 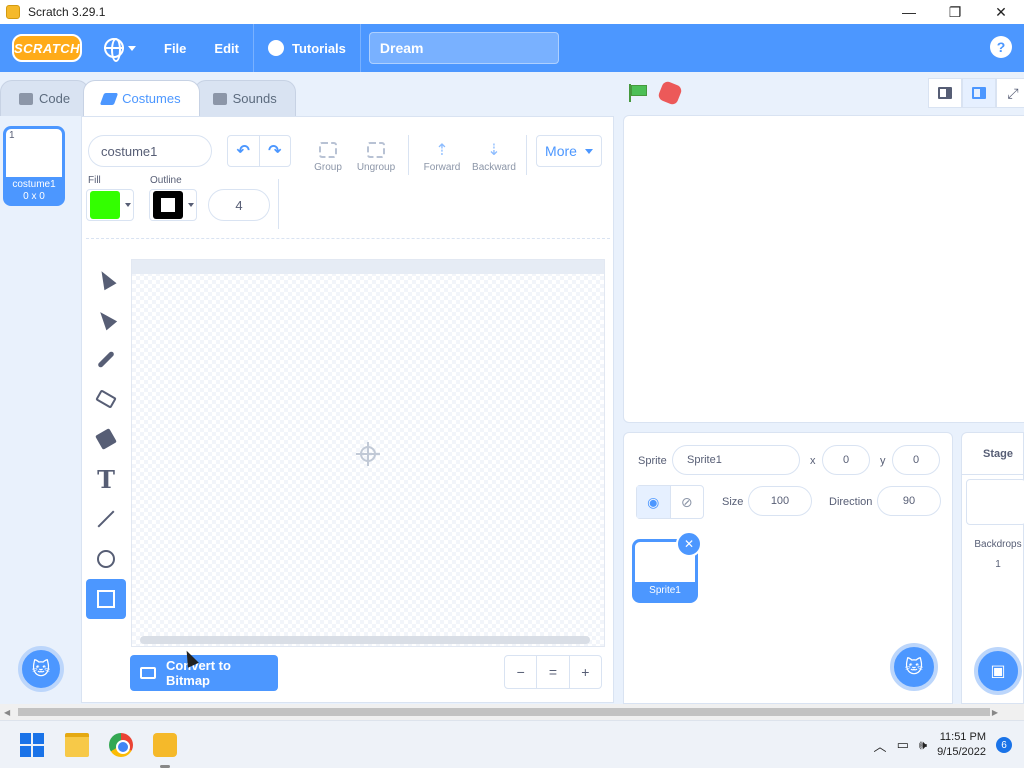 I want to click on line-tool, so click(x=106, y=519).